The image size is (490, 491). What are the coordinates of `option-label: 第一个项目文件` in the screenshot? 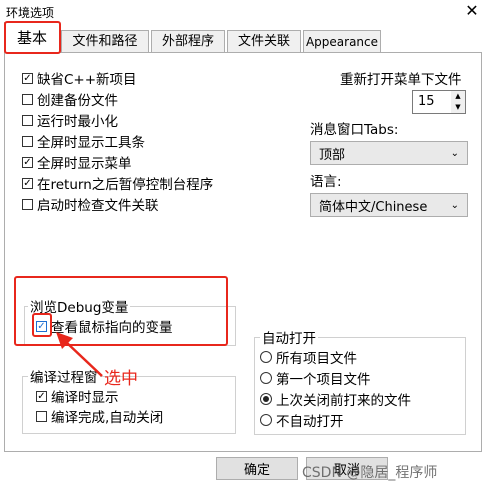 It's located at (323, 380).